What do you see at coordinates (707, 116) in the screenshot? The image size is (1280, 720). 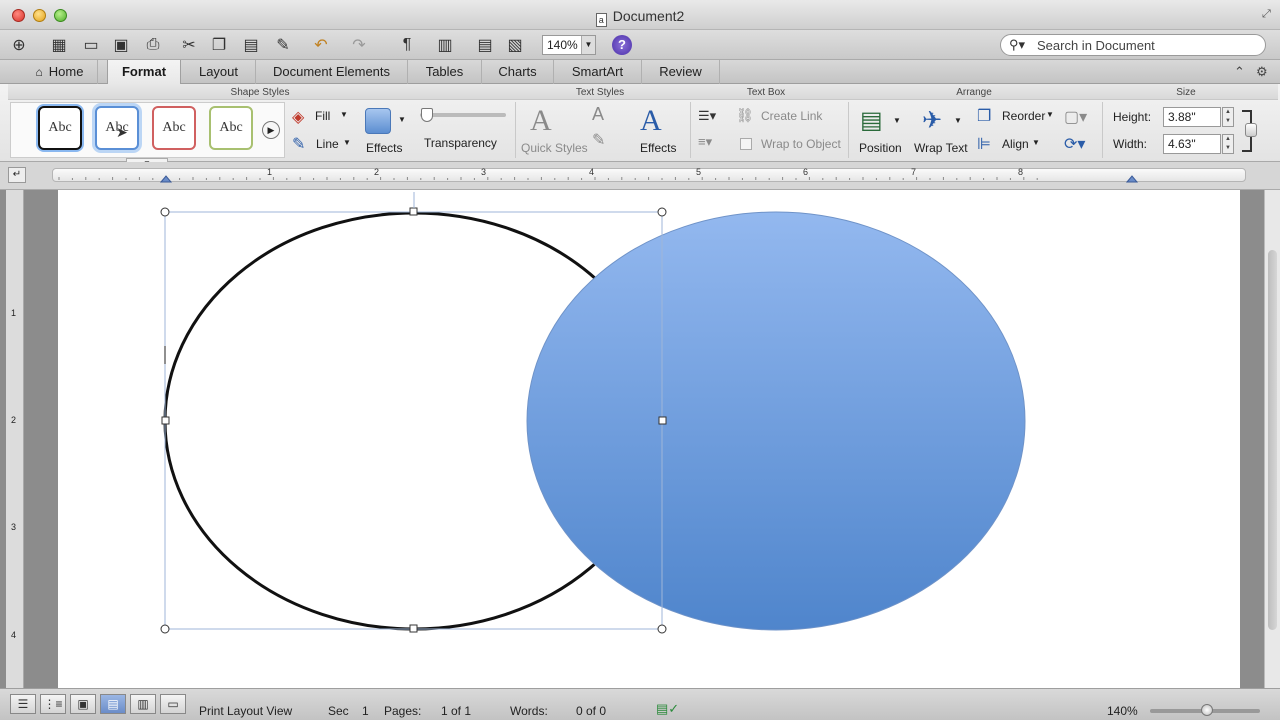 I see `text-direction-icon: ☰▾` at bounding box center [707, 116].